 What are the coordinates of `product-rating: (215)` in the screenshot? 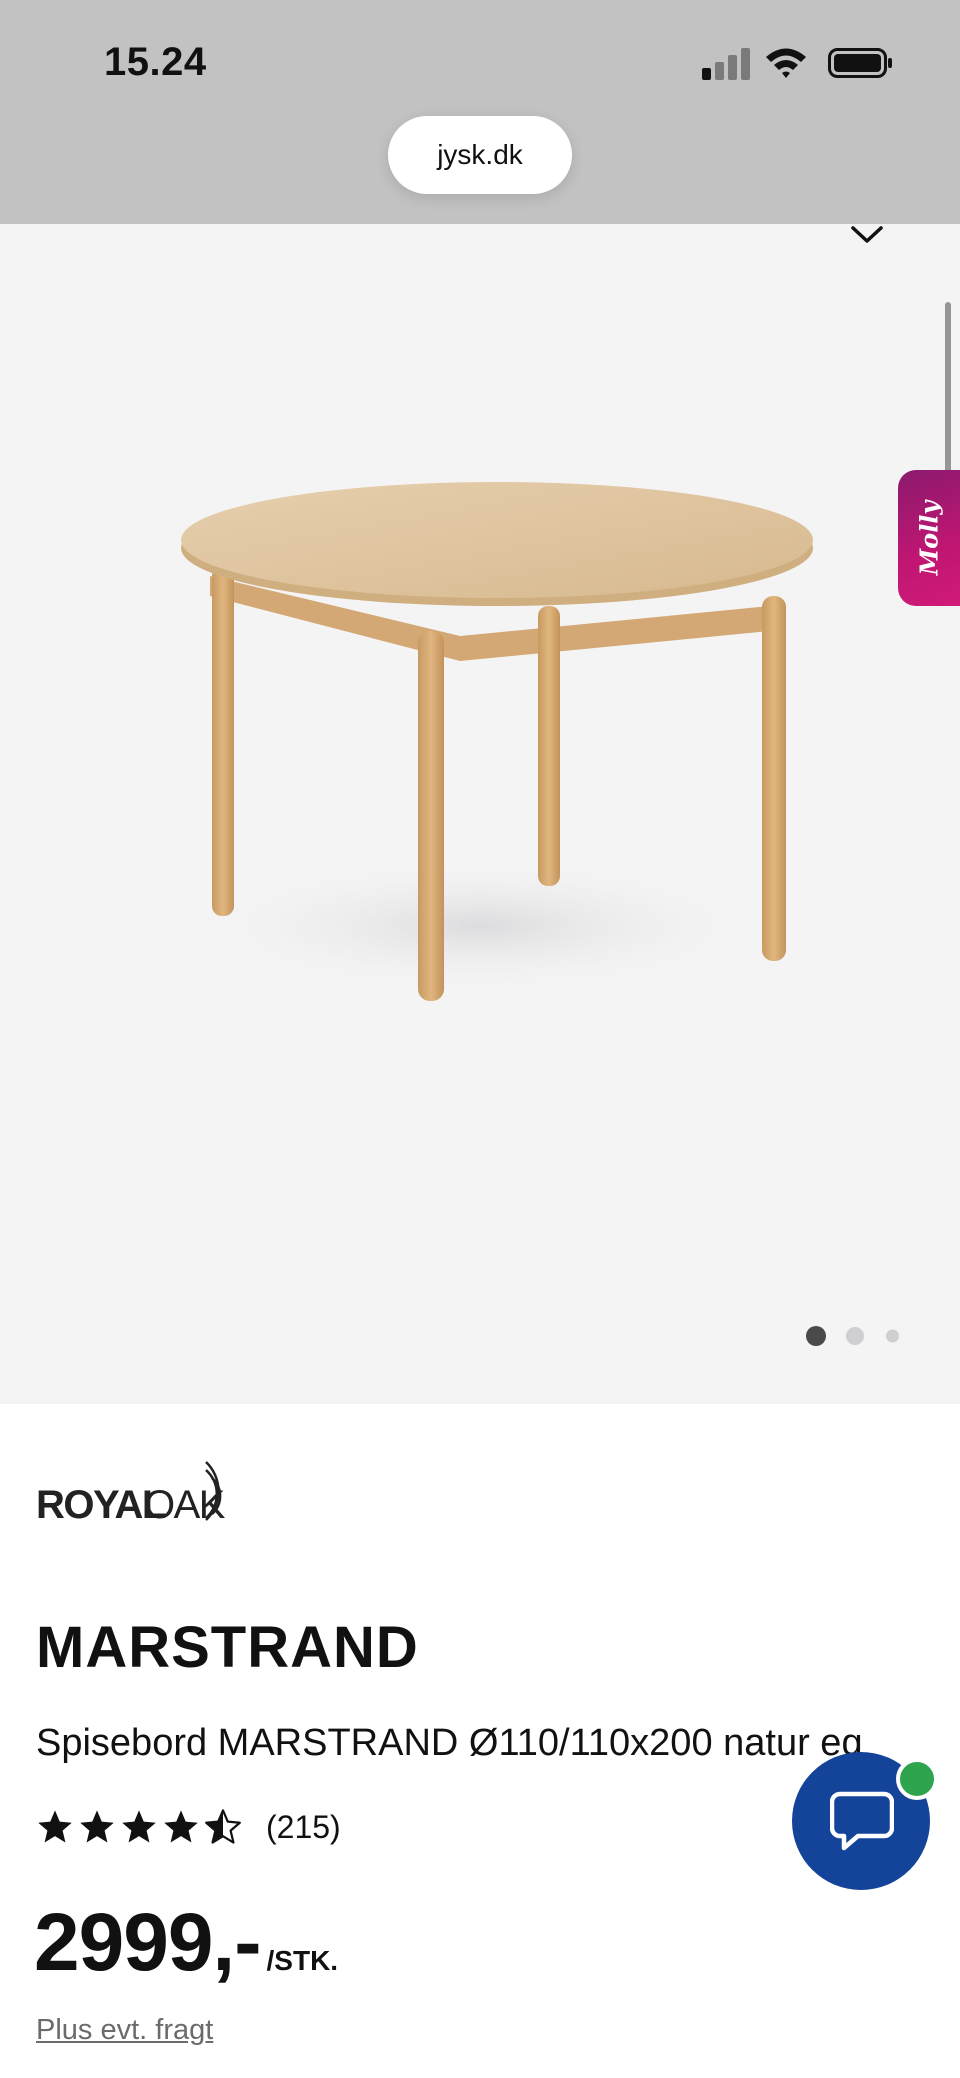 It's located at (188, 1827).